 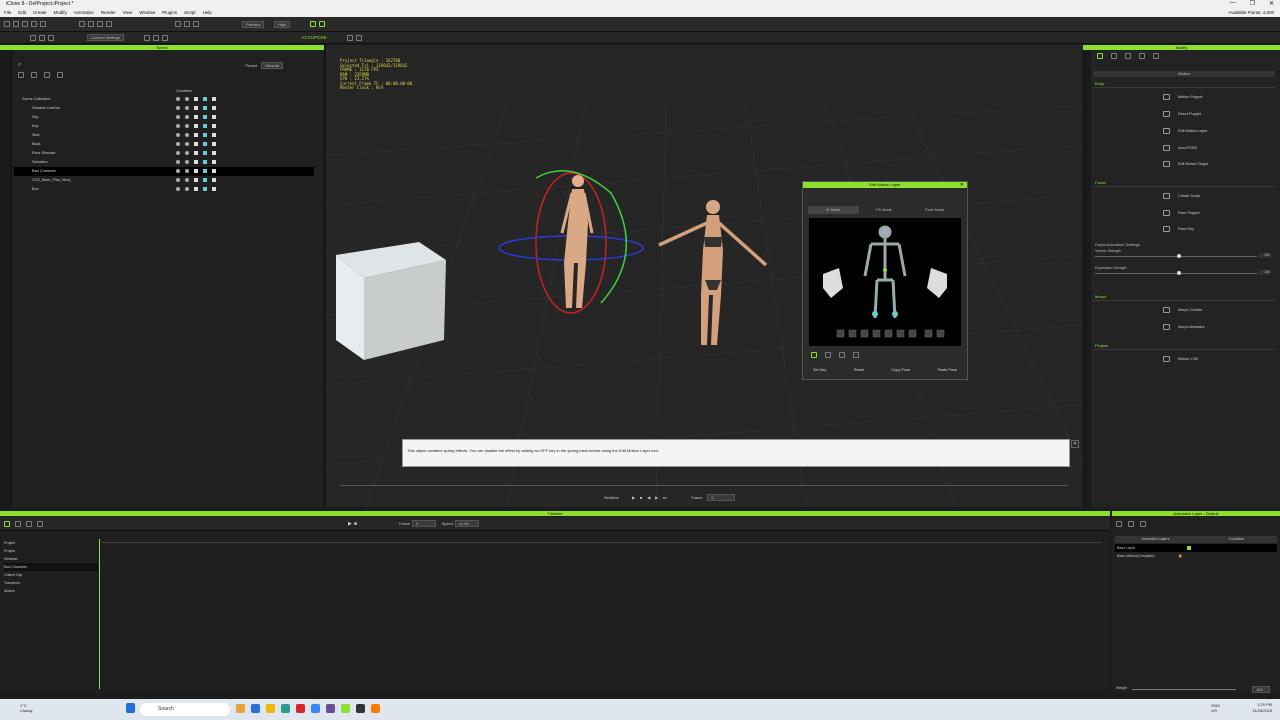 I want to click on scene-tree-row: Box, so click(x=164, y=189).